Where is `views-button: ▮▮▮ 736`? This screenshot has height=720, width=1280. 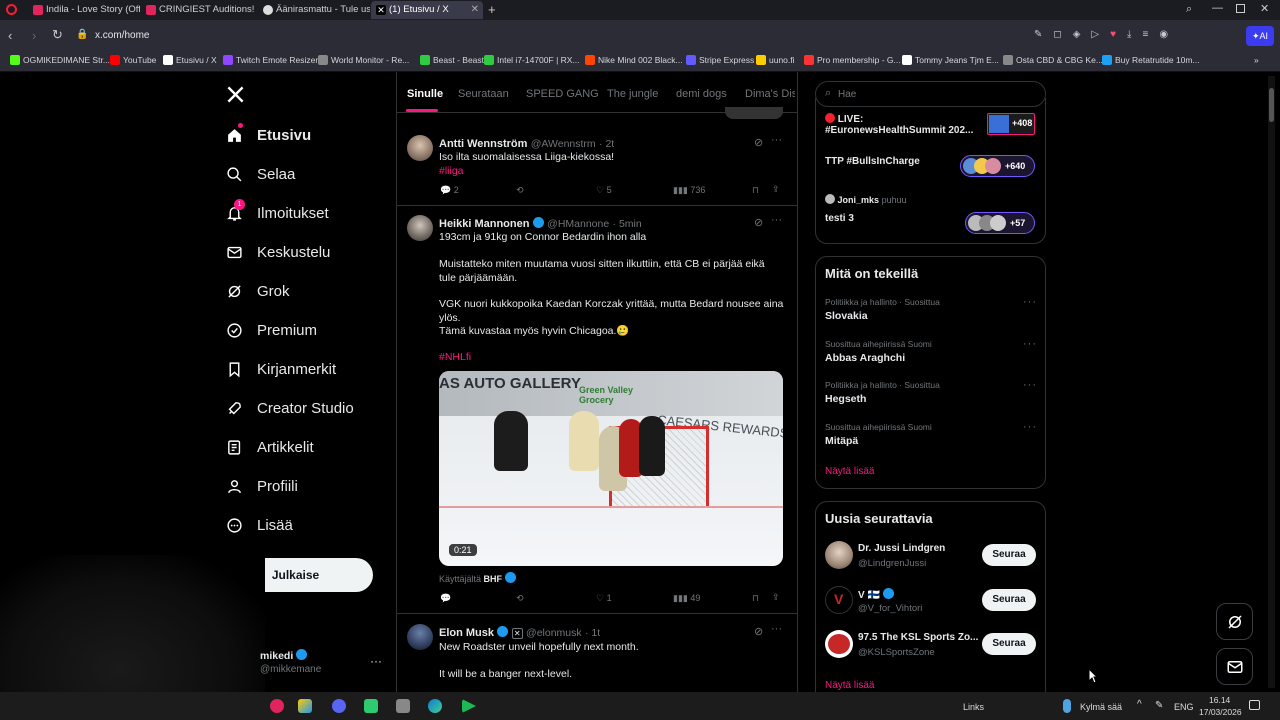
views-button: ▮▮▮ 736 is located at coordinates (689, 190).